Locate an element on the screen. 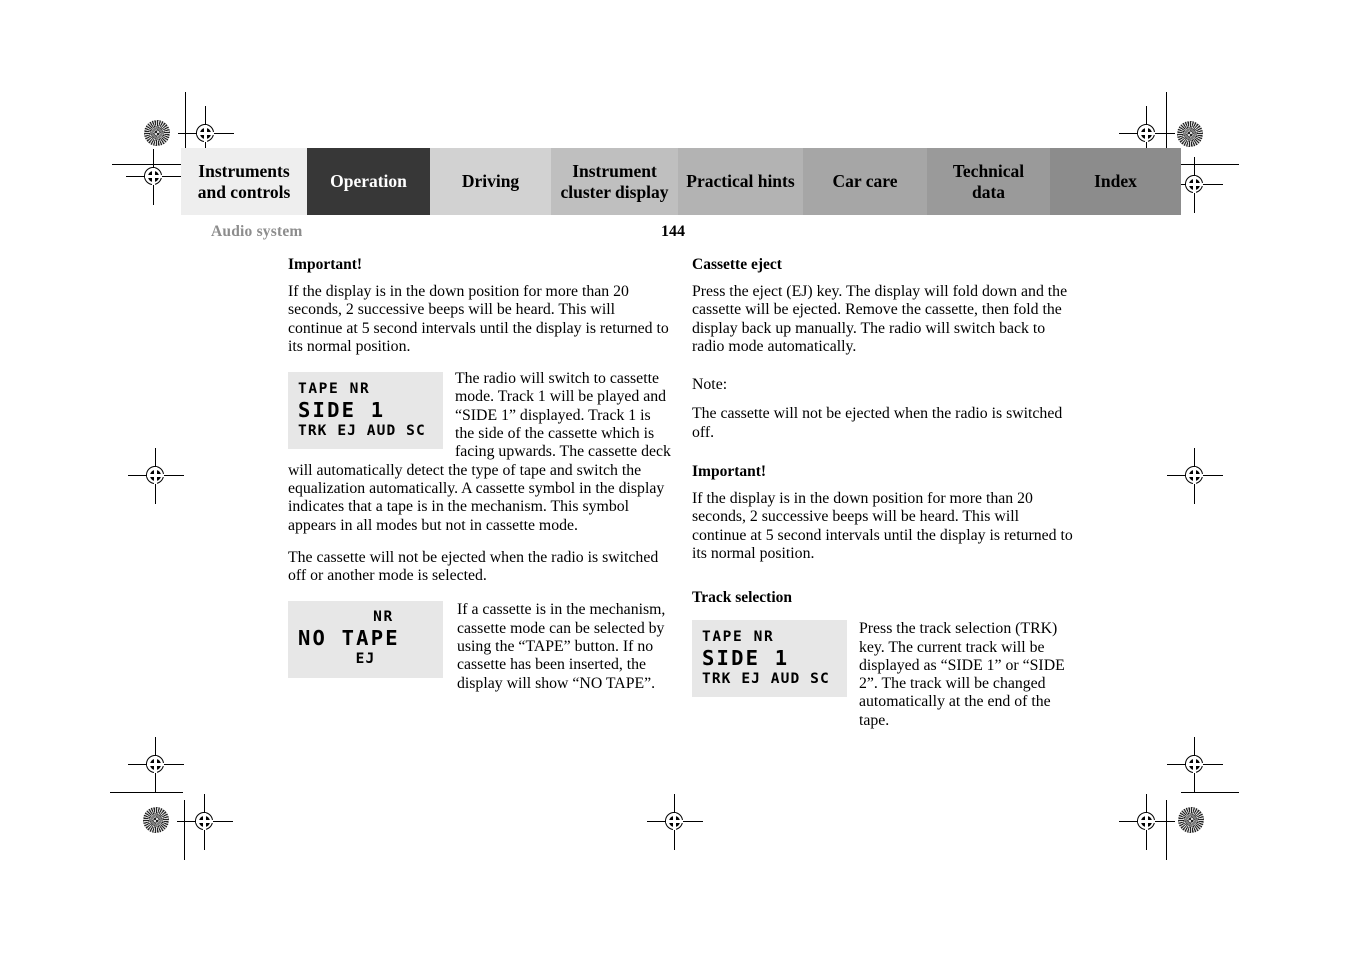  chapter-tab-instrument: Instrument cluster display is located at coordinates (614, 181).